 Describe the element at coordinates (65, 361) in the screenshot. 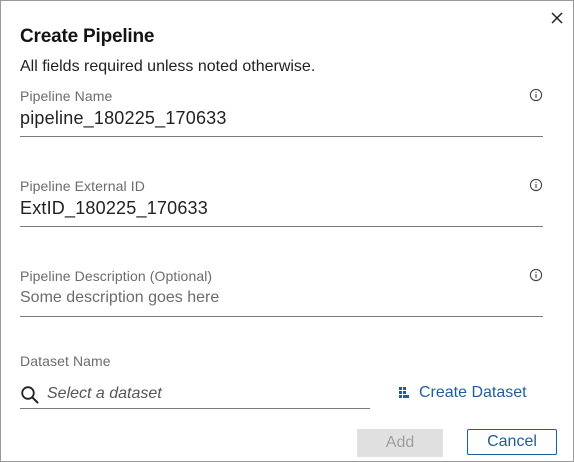

I see `dataset-name-label: Dataset Name` at that location.